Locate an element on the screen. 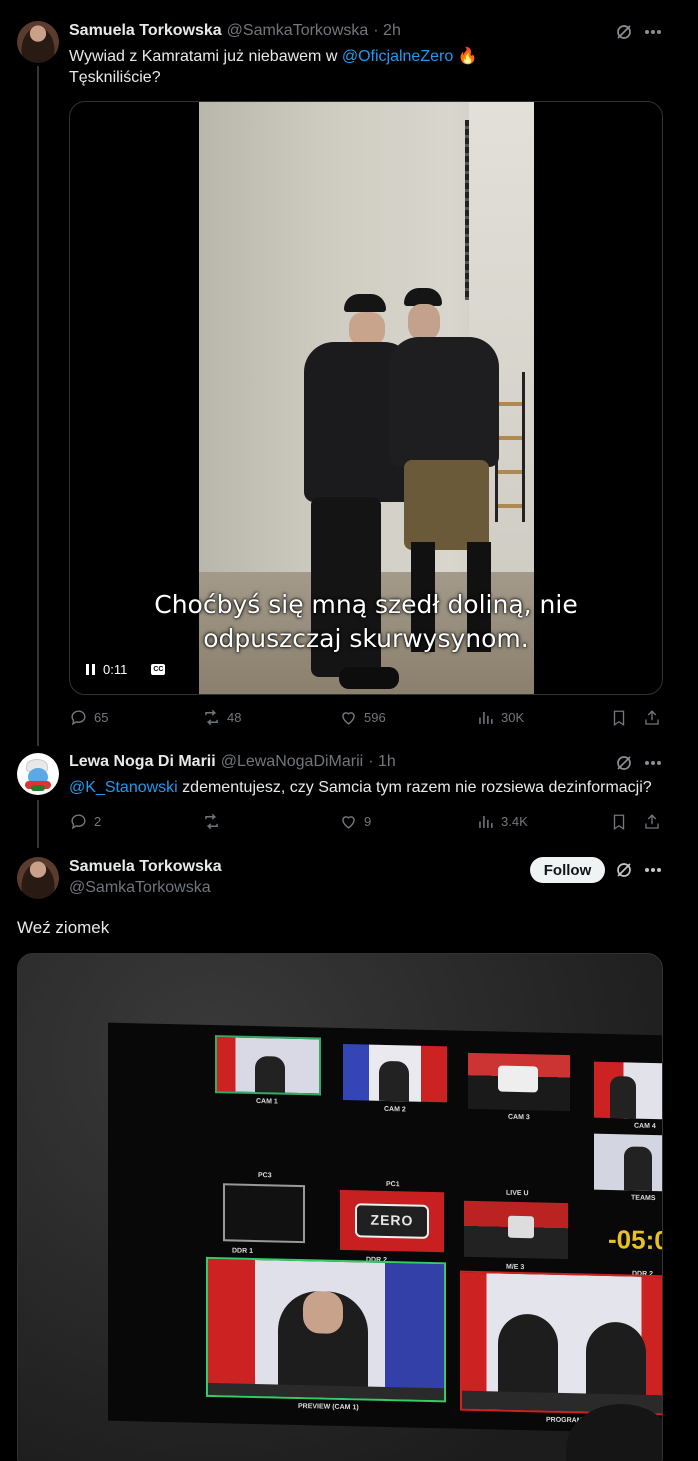 This screenshot has height=1461, width=698. preview-thumb is located at coordinates (326, 1329).